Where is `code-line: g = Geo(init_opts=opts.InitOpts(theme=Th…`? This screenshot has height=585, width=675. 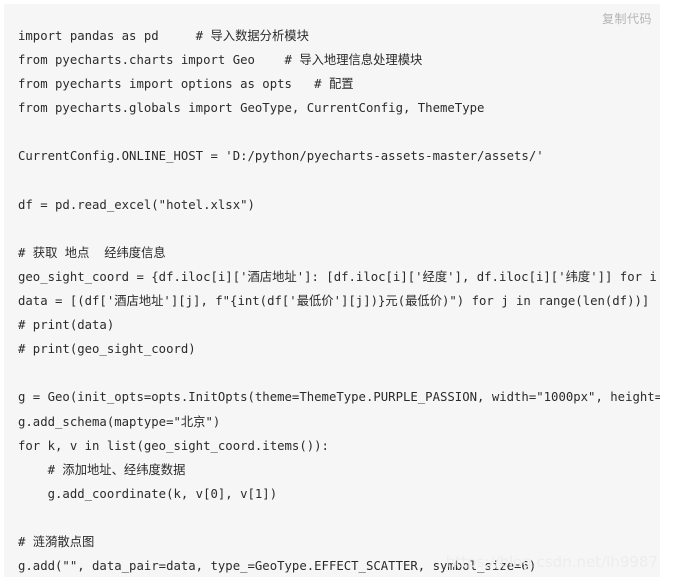 code-line: g = Geo(init_opts=opts.InitOpts(theme=Th… is located at coordinates (339, 397).